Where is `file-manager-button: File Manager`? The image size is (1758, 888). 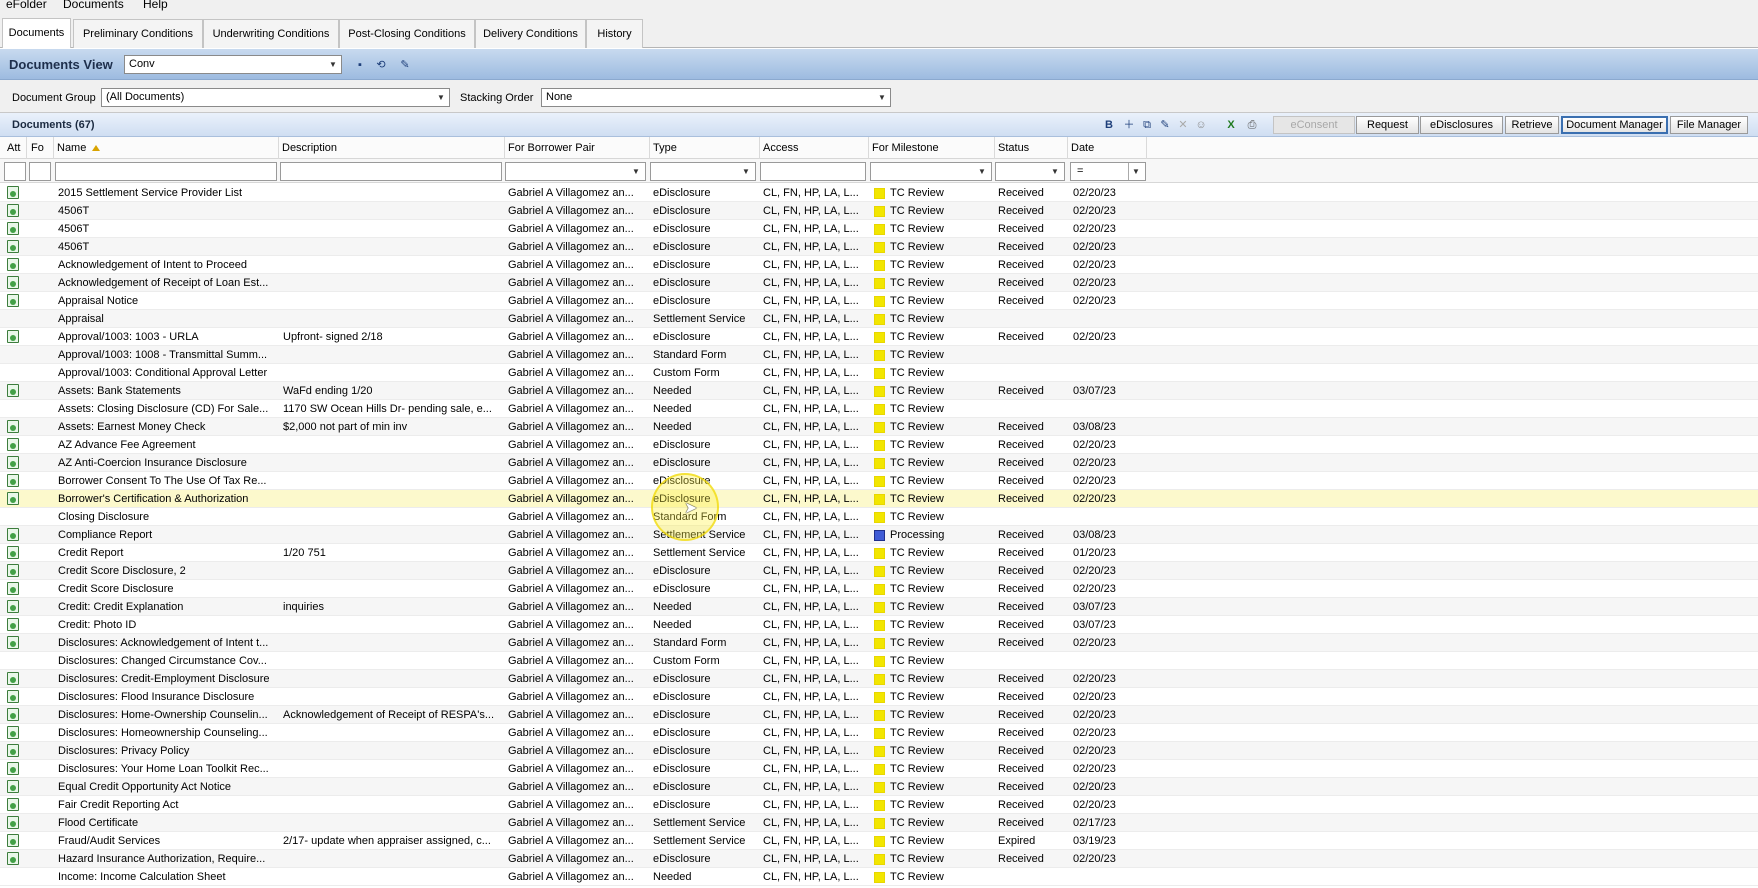 file-manager-button: File Manager is located at coordinates (1709, 125).